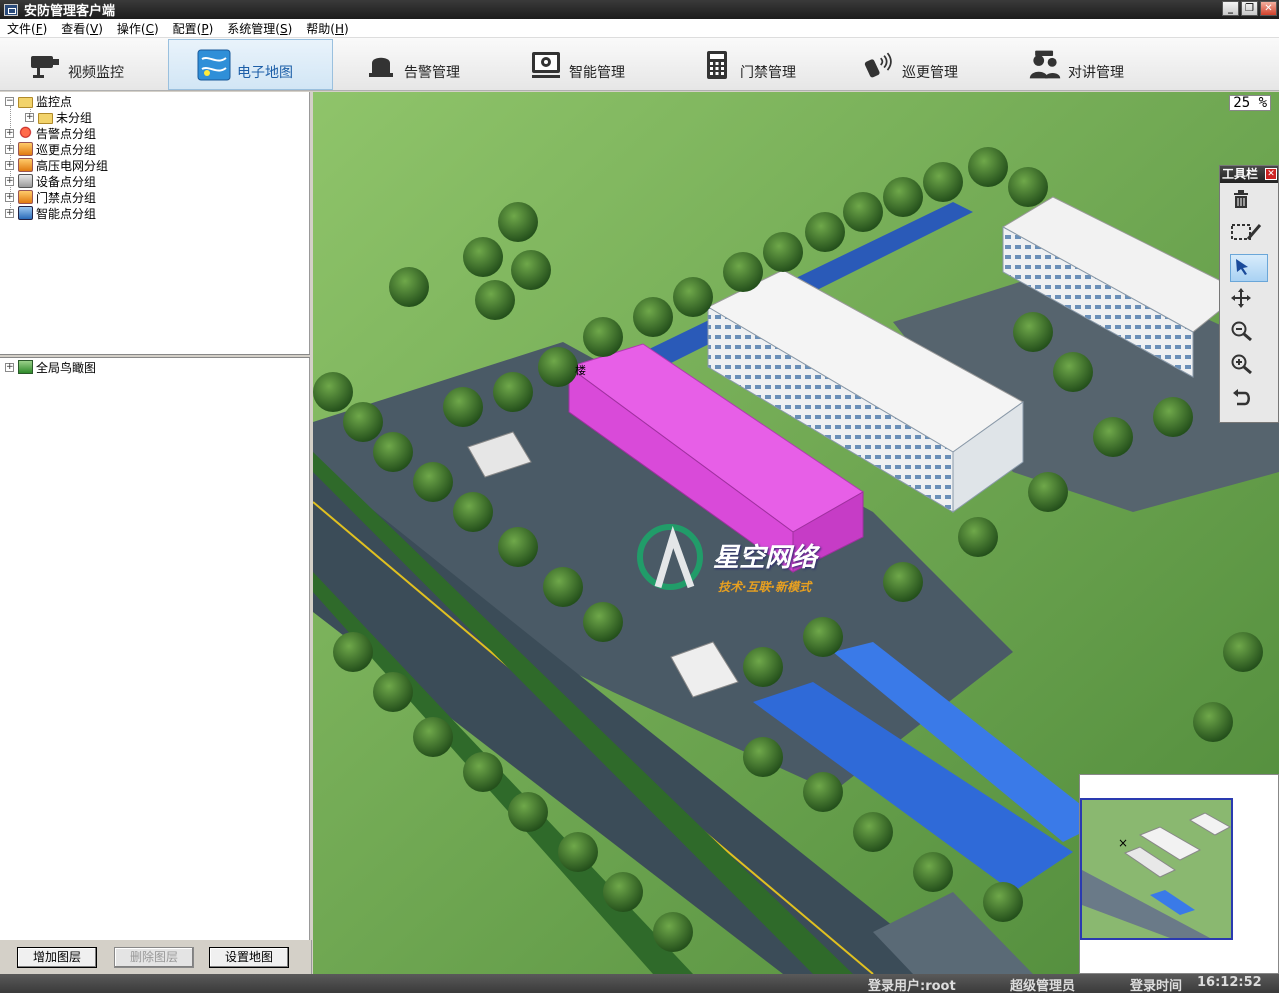  What do you see at coordinates (717, 65) in the screenshot?
I see `access-keypad-icon` at bounding box center [717, 65].